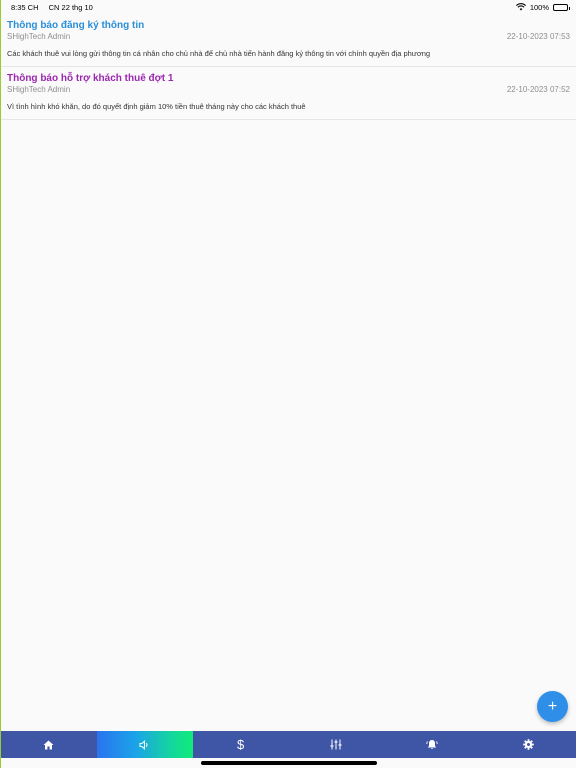  I want to click on wifi-icon, so click(520, 7).